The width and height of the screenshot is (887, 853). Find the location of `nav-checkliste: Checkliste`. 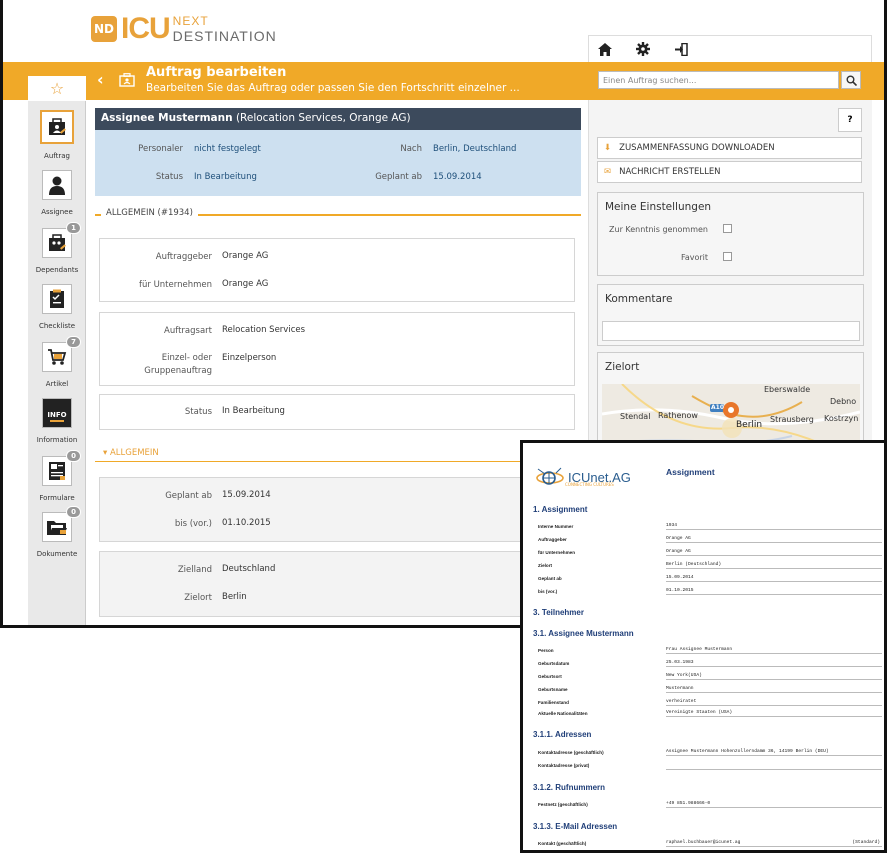

nav-checkliste: Checkliste is located at coordinates (57, 312).